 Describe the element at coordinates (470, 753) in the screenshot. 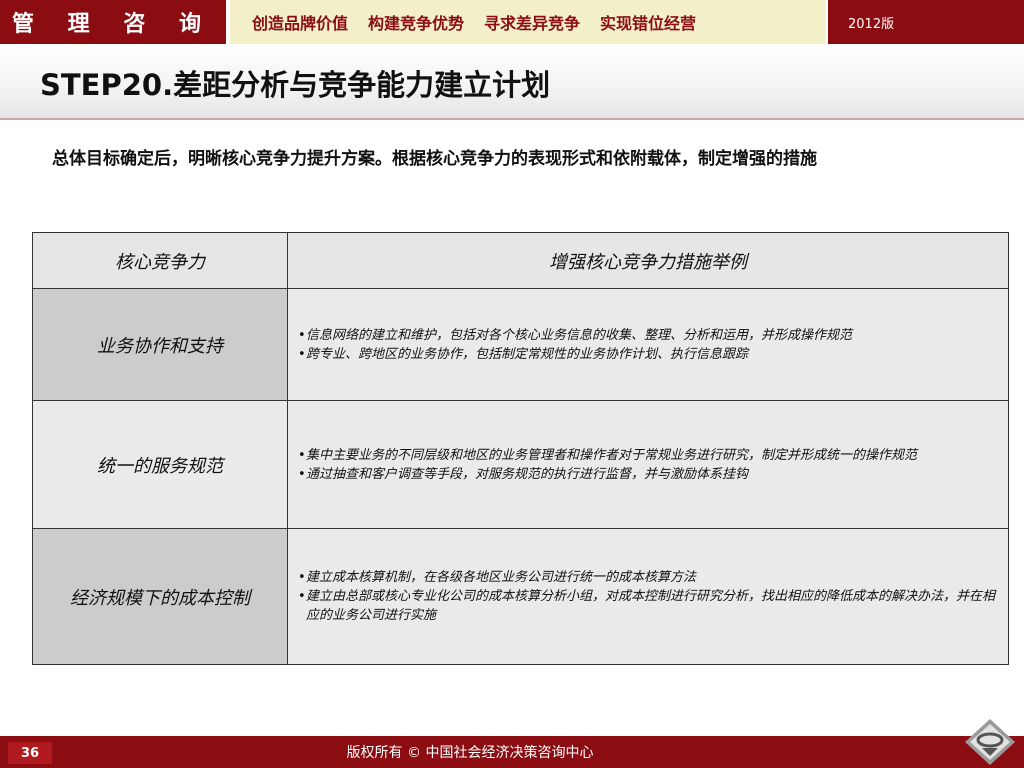

I see `copyright-text: 版权所有 © 中国社会经济决策咨询中心` at that location.